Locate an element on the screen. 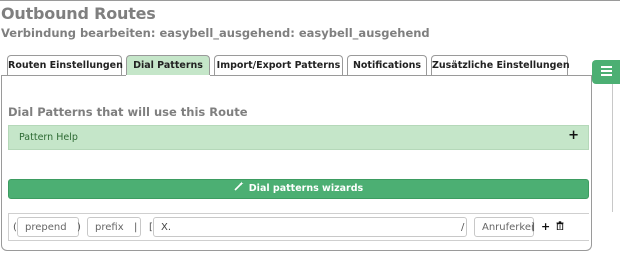 The height and width of the screenshot is (254, 620). row-actions: + is located at coordinates (553, 226).